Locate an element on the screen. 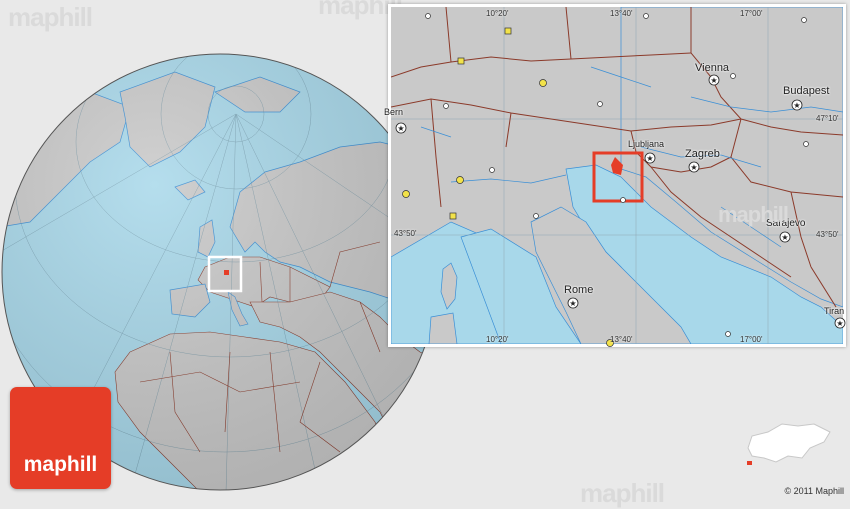 This screenshot has height=509, width=850. coord-right-1: 47°10' is located at coordinates (827, 118).